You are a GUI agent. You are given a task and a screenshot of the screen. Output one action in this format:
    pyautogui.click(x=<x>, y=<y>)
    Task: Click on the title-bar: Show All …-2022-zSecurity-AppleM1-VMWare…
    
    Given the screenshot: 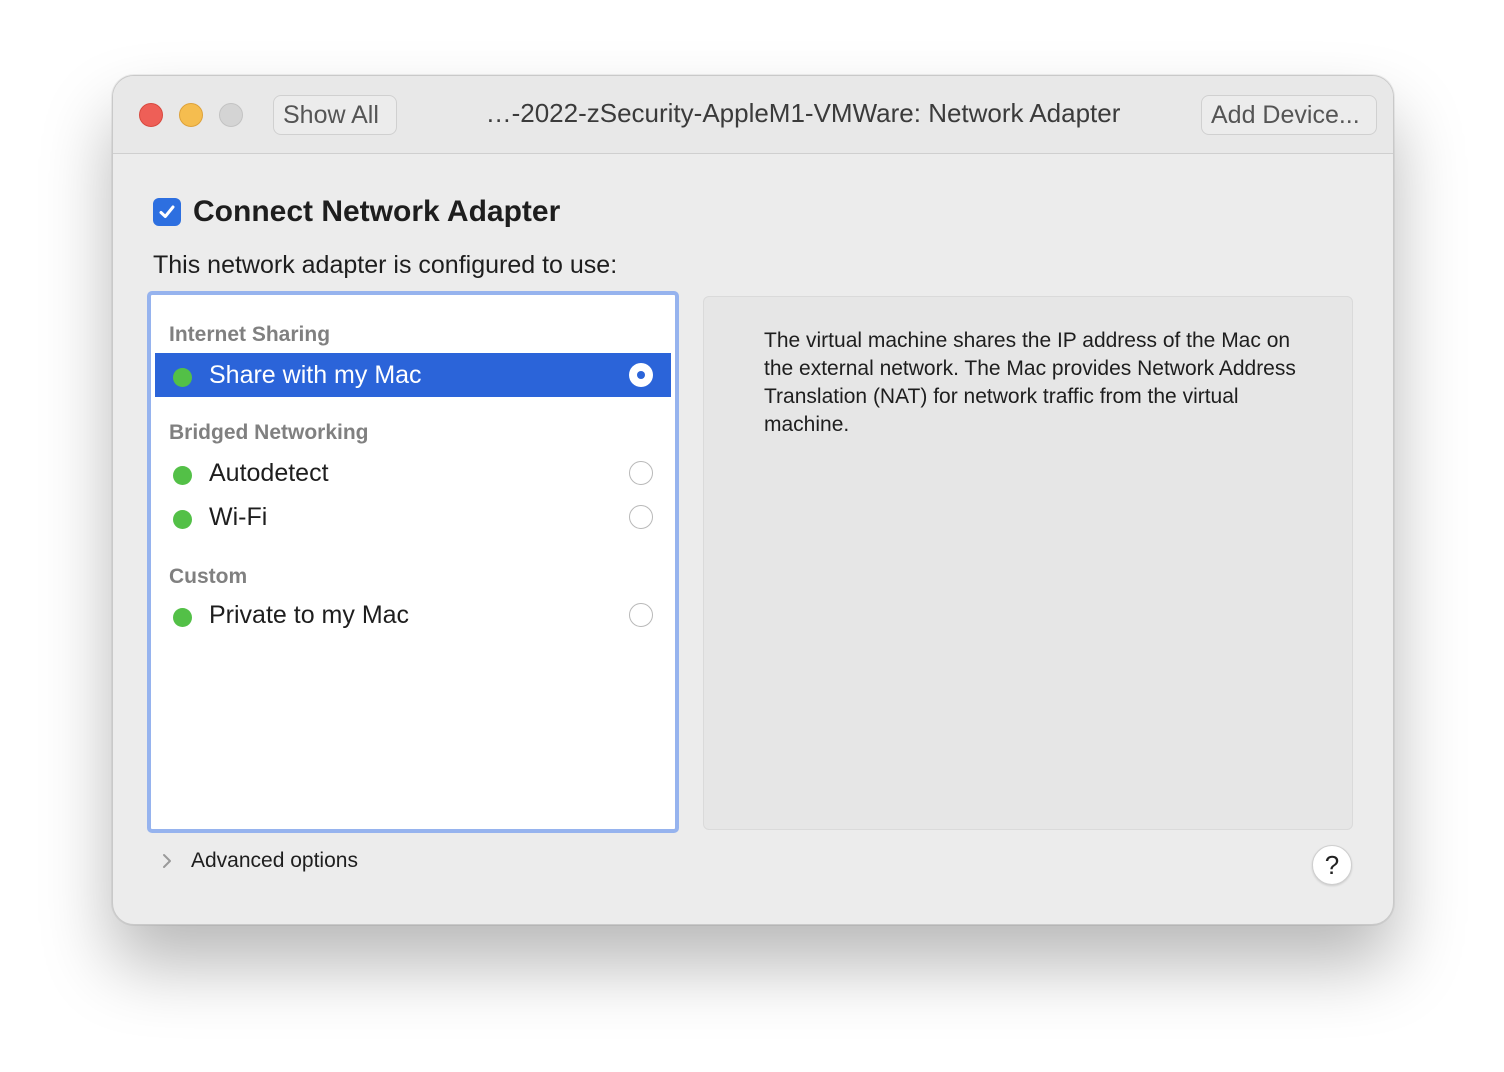 What is the action you would take?
    pyautogui.click(x=753, y=115)
    